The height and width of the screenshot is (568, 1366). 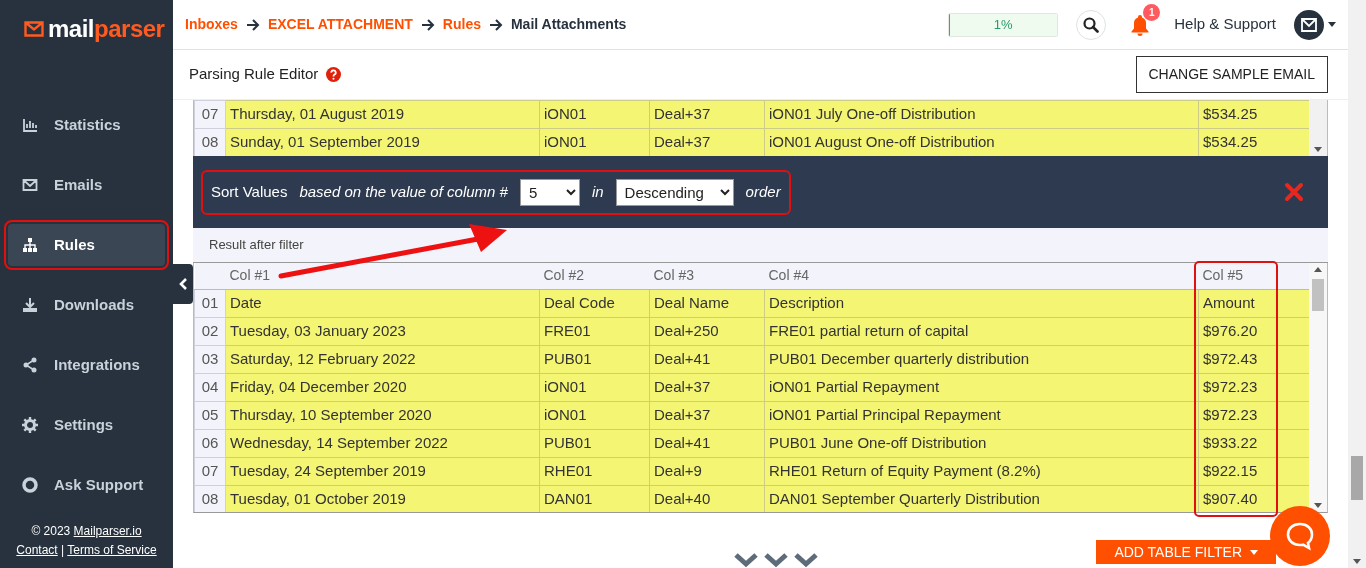 I want to click on search-button, so click(x=1091, y=24).